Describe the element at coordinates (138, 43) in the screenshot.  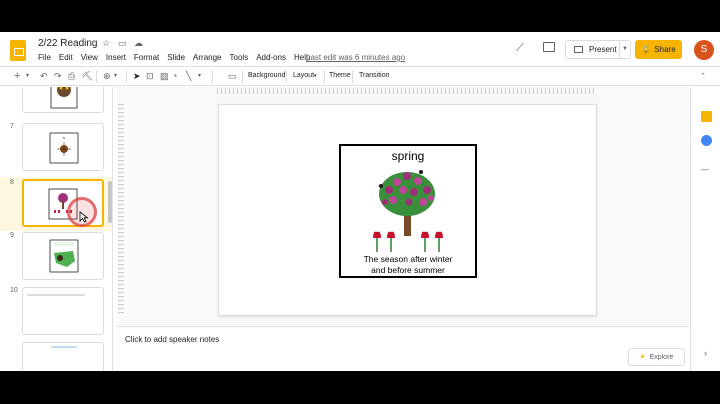
I see `cloud-icon: ☁` at that location.